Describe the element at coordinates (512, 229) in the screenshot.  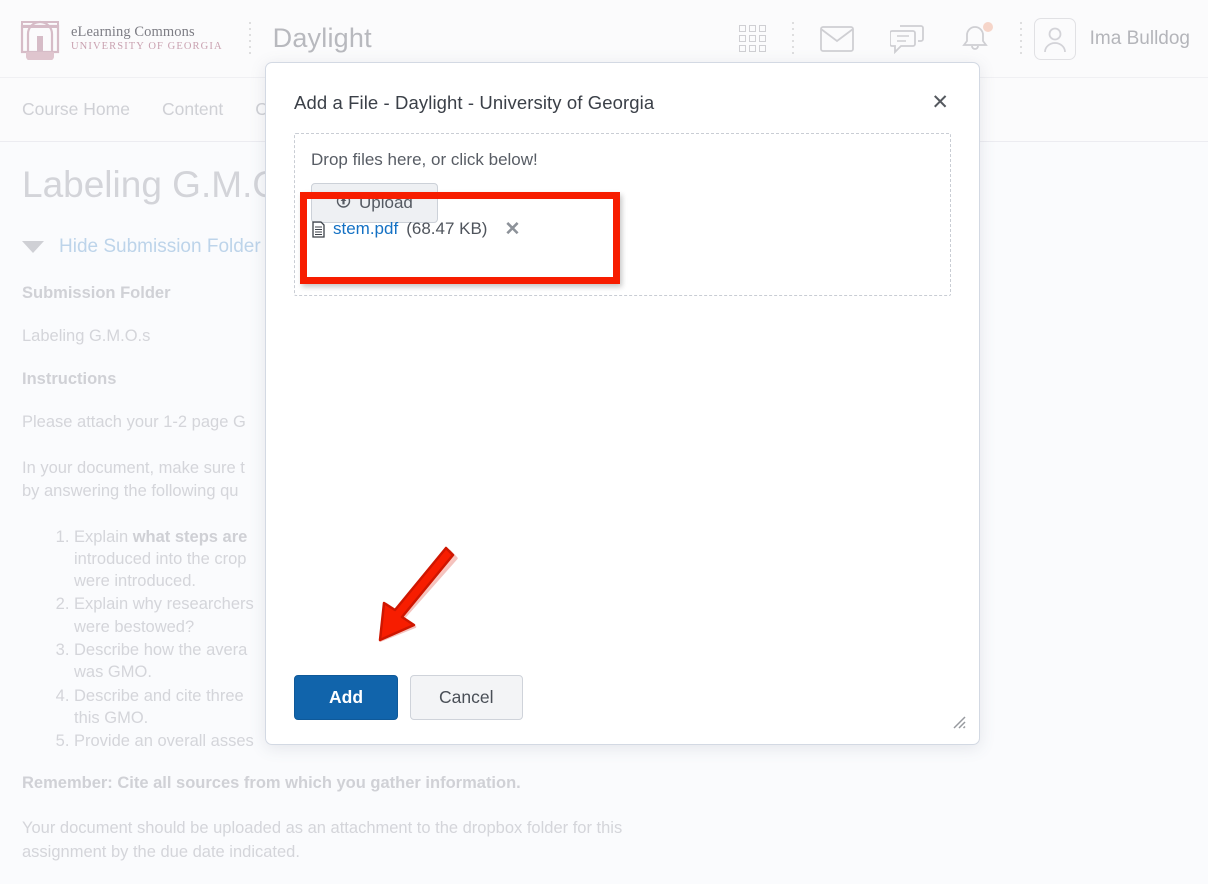
I see `remove-file-icon: ✕` at that location.